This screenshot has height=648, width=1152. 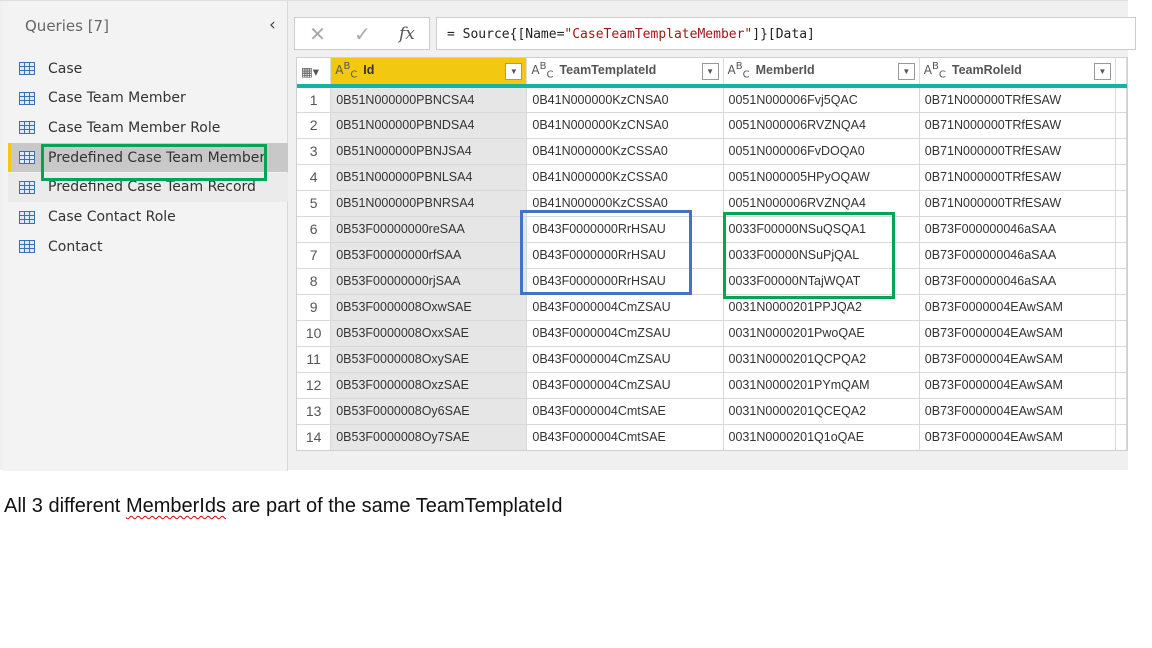 What do you see at coordinates (821, 333) in the screenshot?
I see `table-cell: 0031N0000201PwoQAE` at bounding box center [821, 333].